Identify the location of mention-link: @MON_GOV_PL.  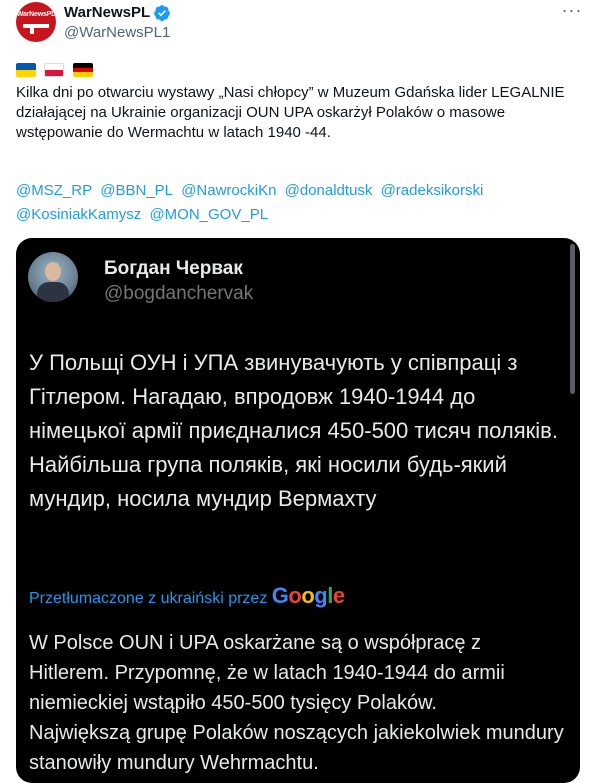
(208, 214).